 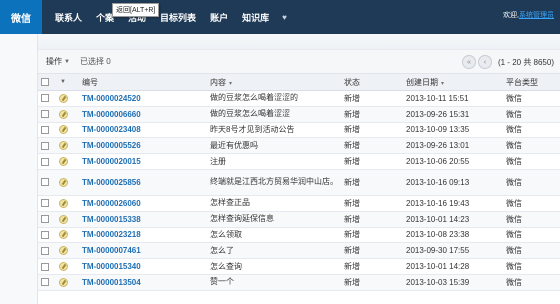 I want to click on row-date: 2013-10-16 19:43, so click(x=438, y=203).